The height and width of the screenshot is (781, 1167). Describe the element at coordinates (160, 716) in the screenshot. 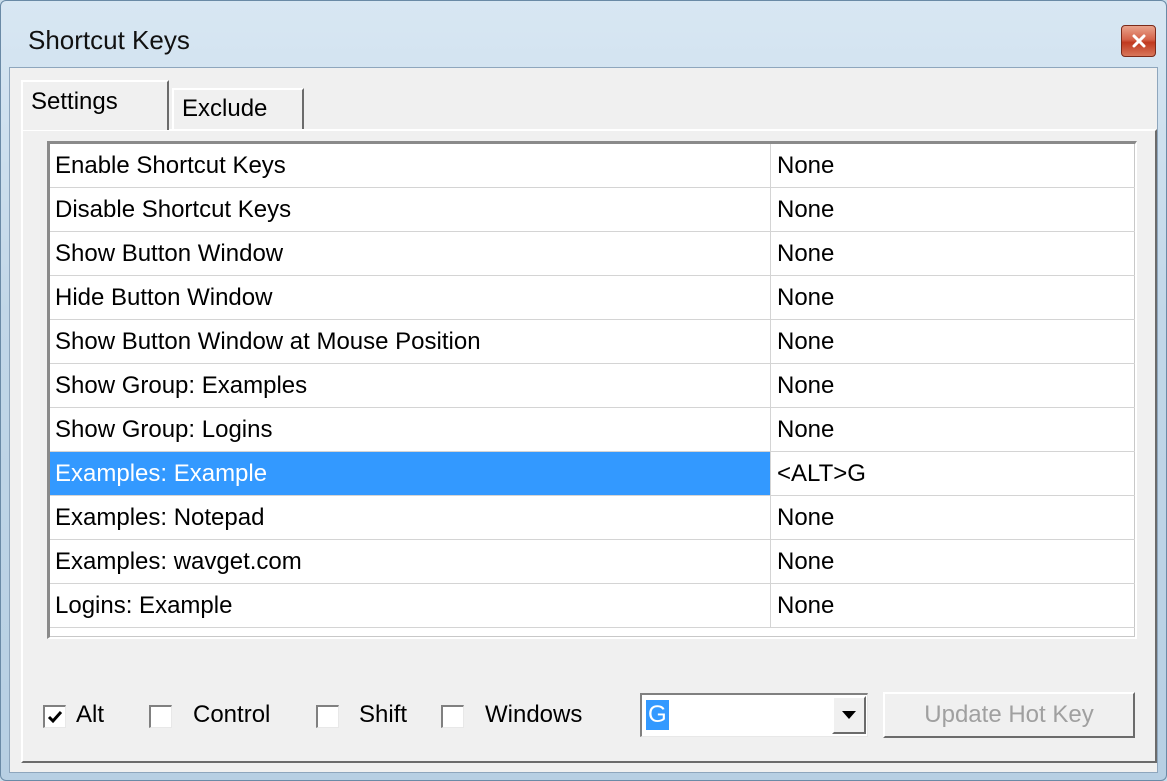

I see `control-checkbox` at that location.